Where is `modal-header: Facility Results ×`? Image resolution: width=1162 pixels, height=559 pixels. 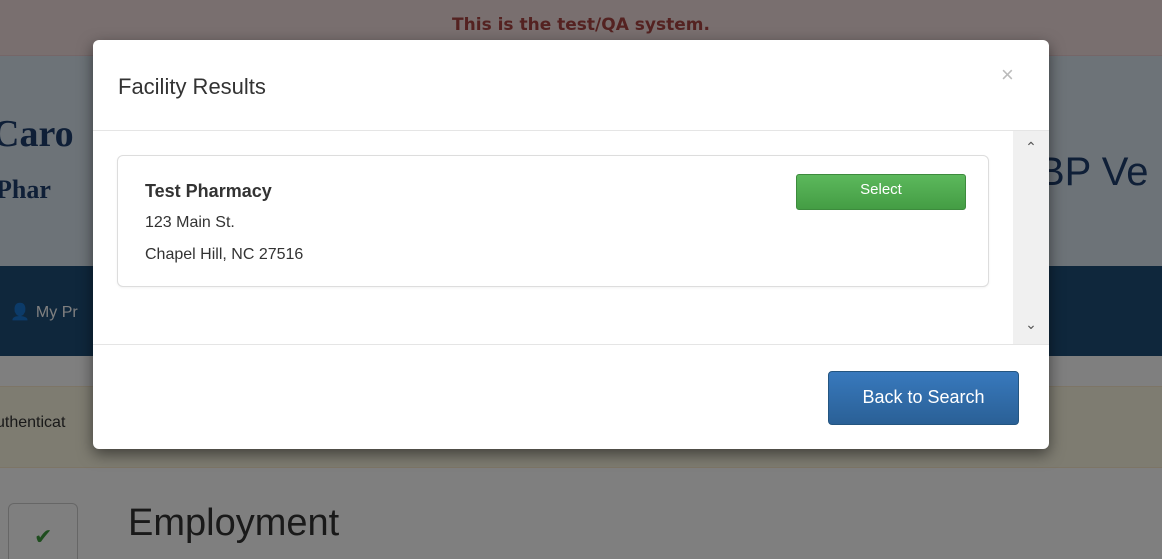
modal-header: Facility Results × is located at coordinates (571, 85).